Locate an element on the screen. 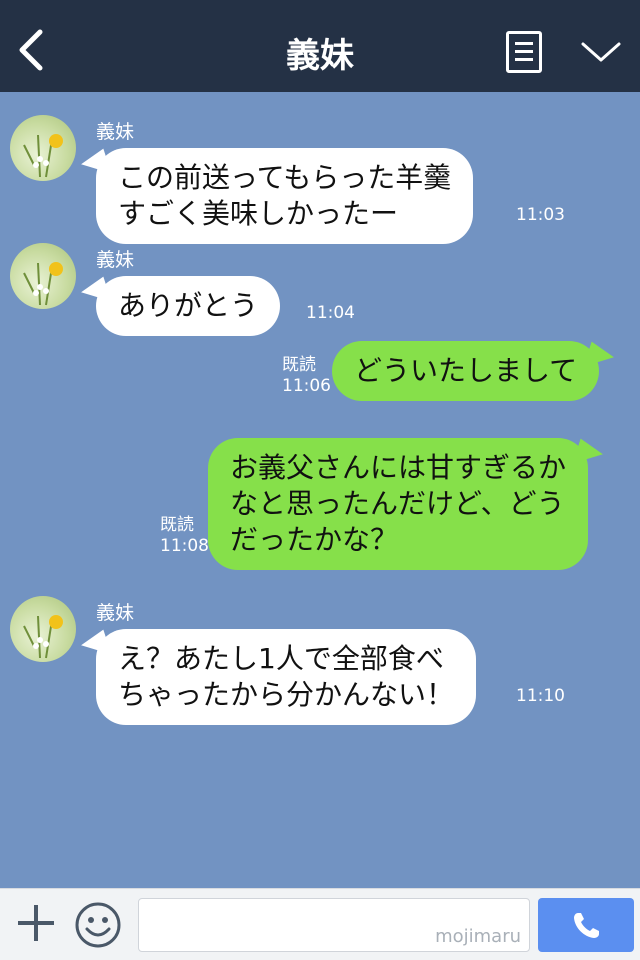 The width and height of the screenshot is (640, 960). message-bubble-outgoing: お義父さんには甘すぎるか なと思ったんだけど、どう だったかな？ is located at coordinates (398, 504).